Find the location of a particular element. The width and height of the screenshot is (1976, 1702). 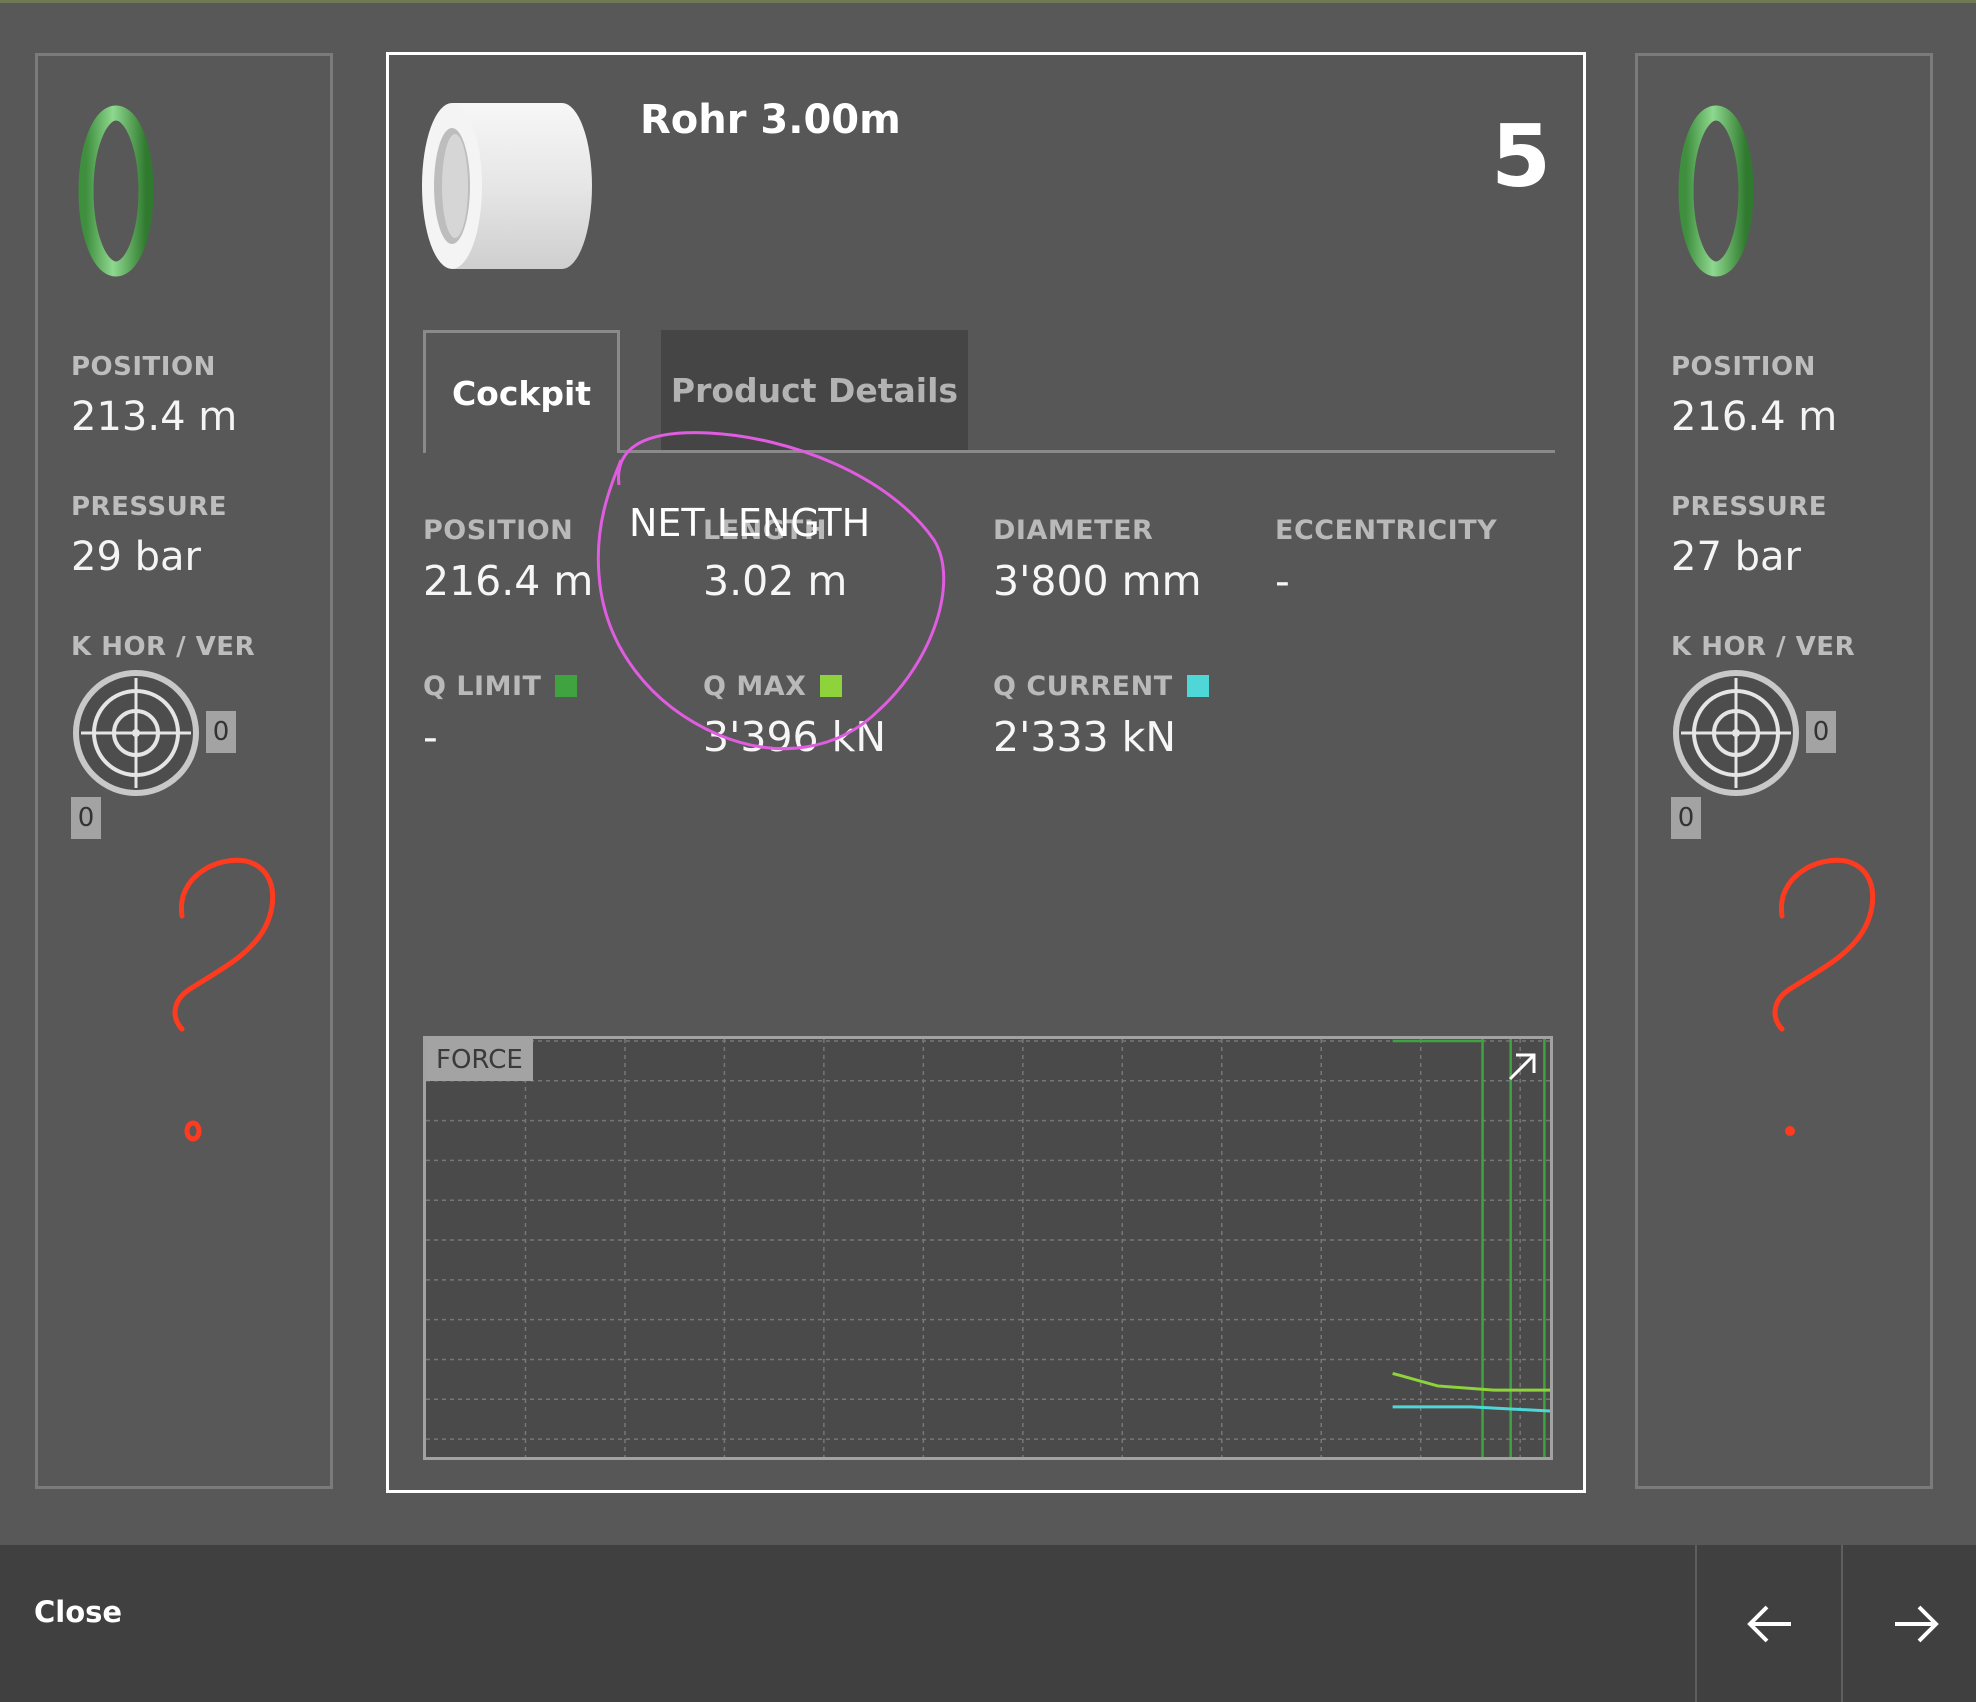

q-current-label: Q CURRENT is located at coordinates (1101, 686).